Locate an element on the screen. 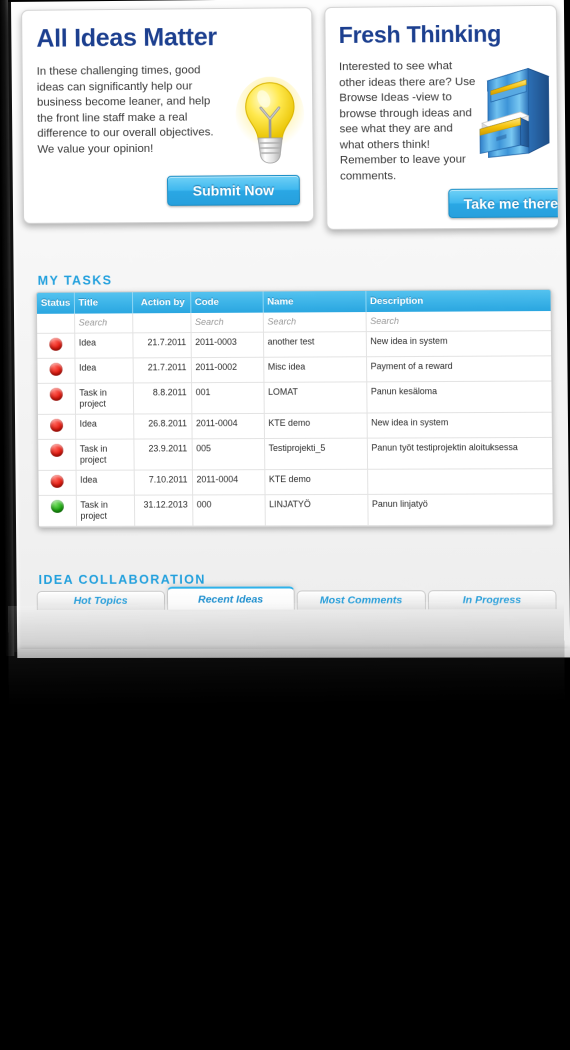 This screenshot has height=1050, width=570. cell-code: 000 is located at coordinates (228, 510).